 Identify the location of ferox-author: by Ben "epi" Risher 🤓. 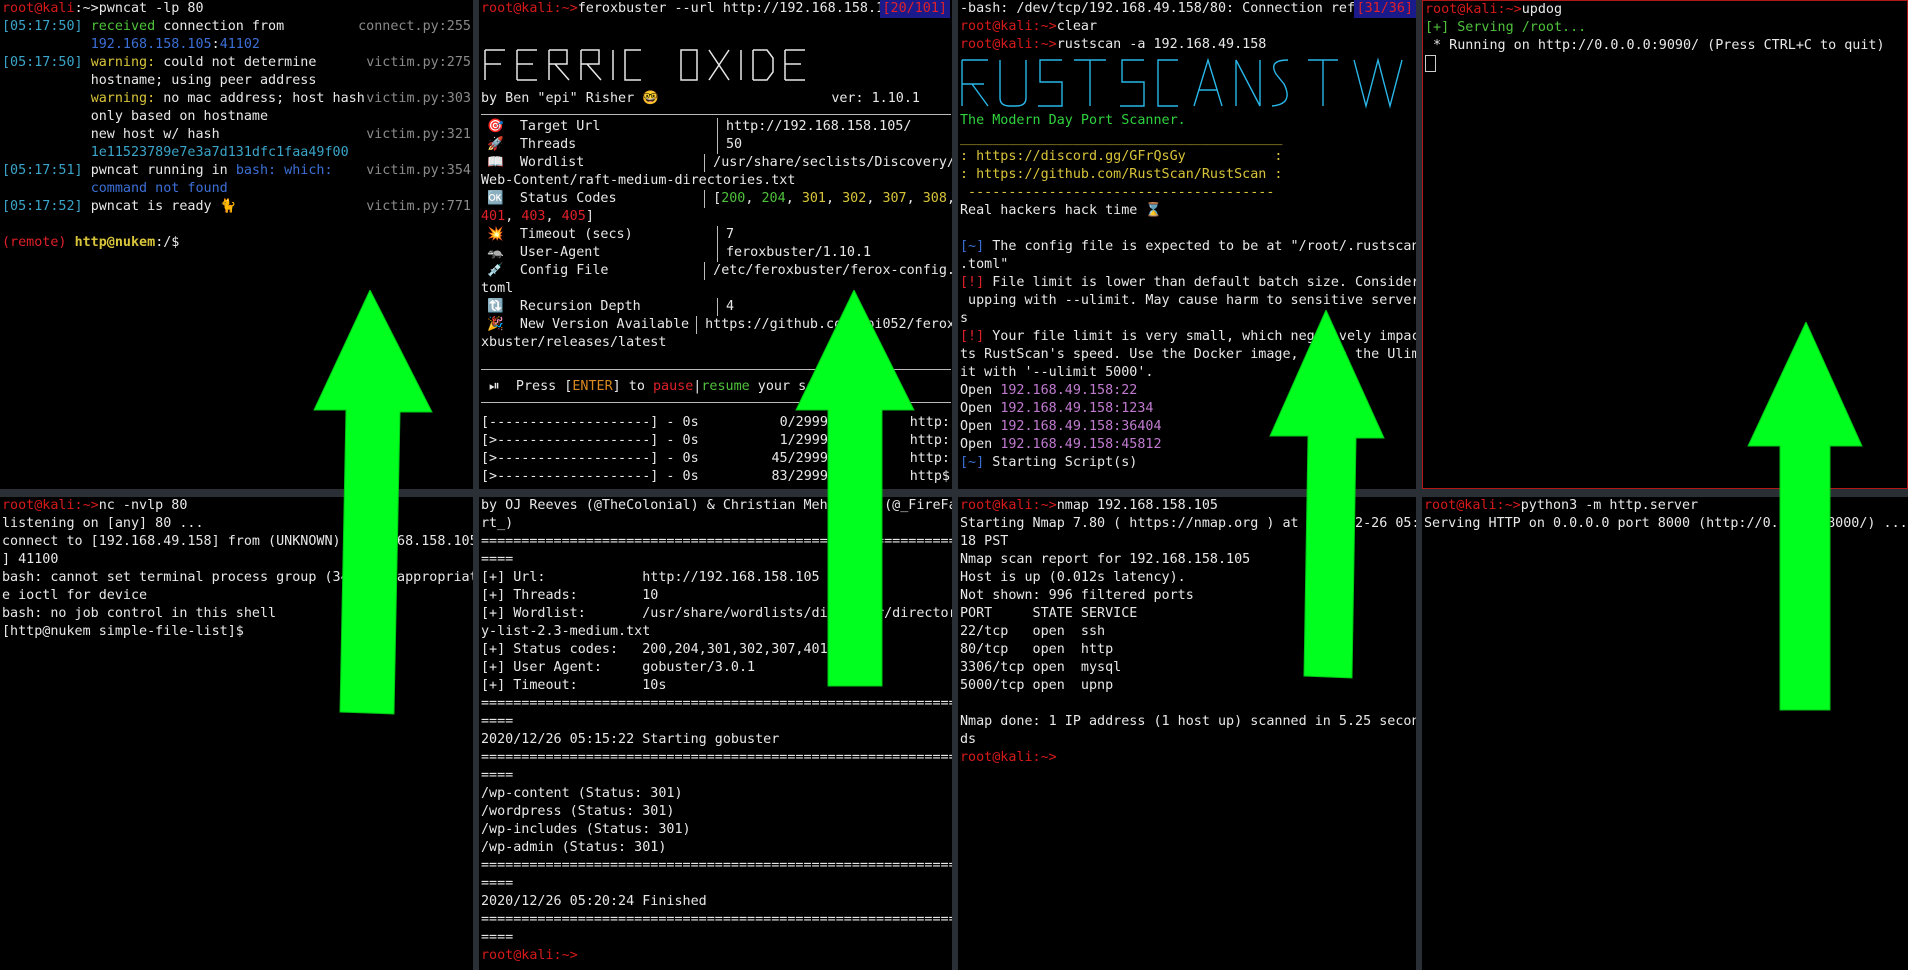
(570, 98).